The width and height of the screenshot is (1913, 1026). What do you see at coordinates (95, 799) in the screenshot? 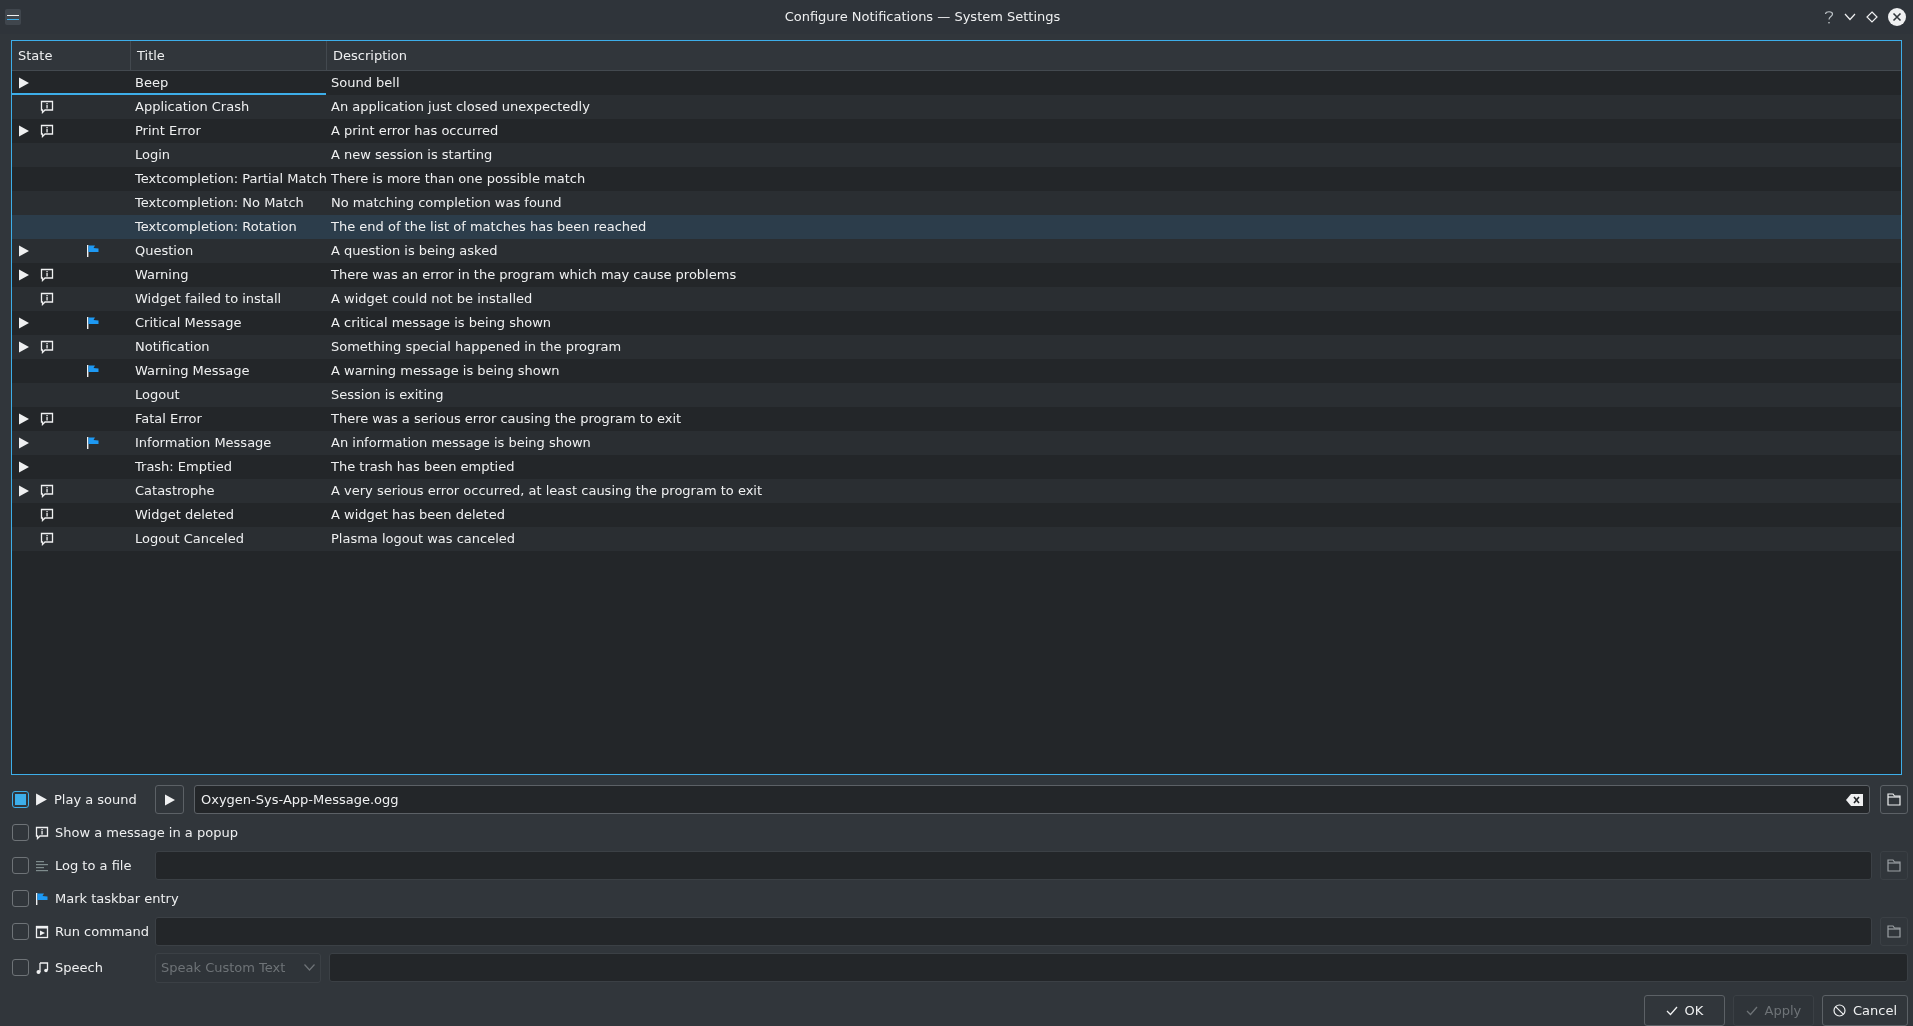
I see `action-label: Play a sound` at bounding box center [95, 799].